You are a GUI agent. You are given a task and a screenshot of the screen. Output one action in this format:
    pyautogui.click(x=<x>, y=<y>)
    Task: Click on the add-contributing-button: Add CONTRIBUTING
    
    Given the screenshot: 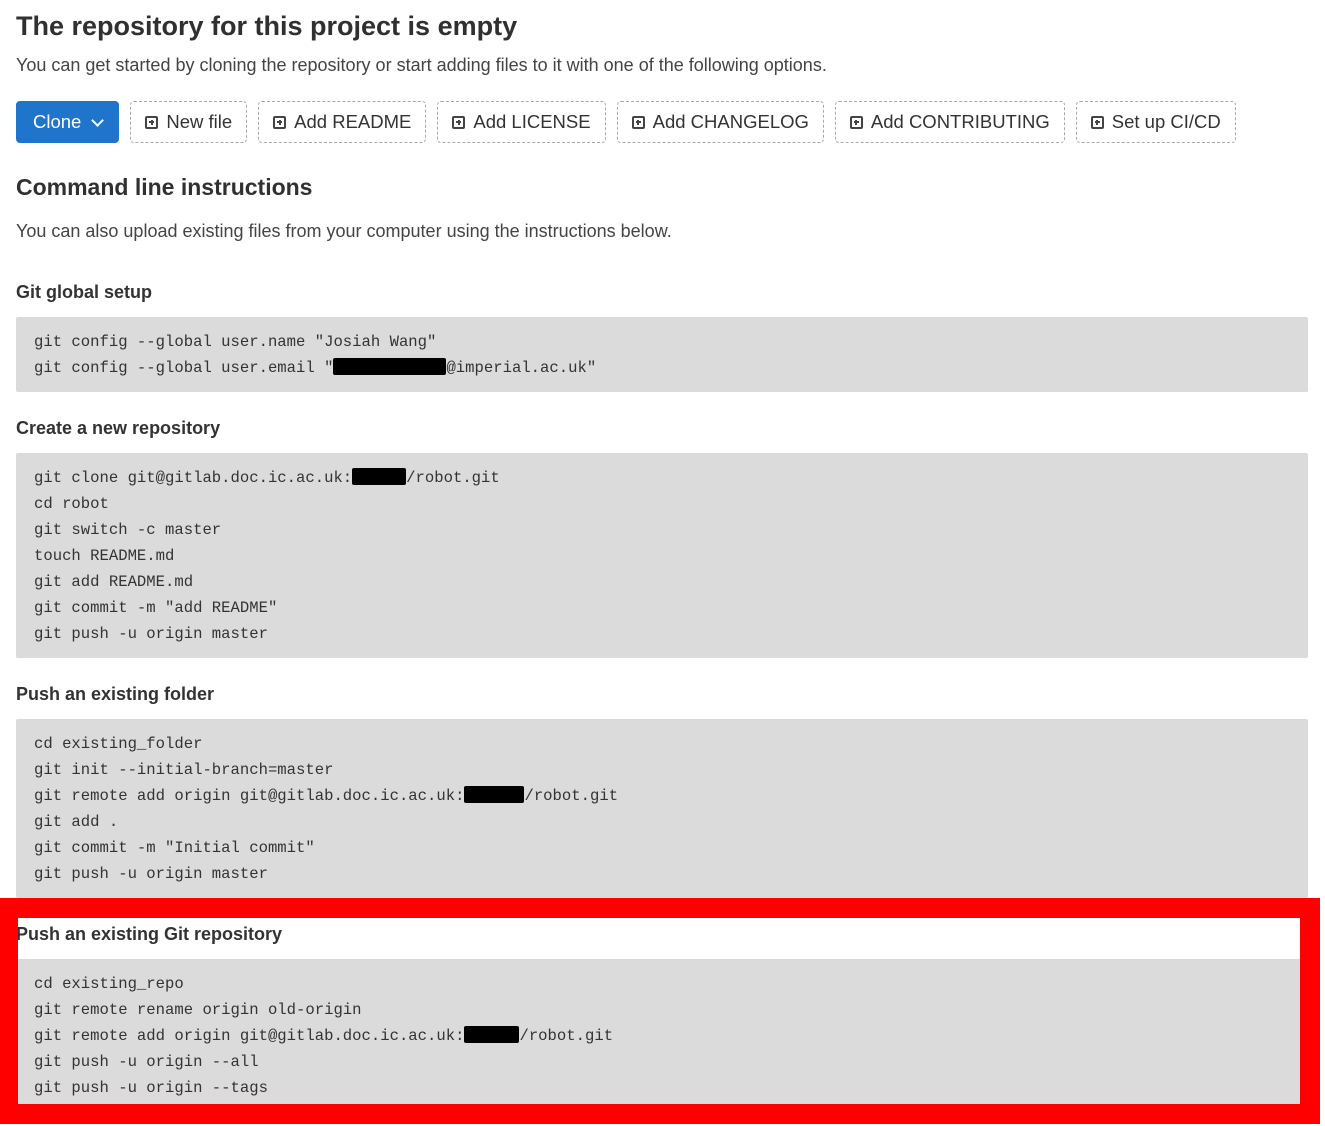 What is the action you would take?
    pyautogui.click(x=949, y=122)
    